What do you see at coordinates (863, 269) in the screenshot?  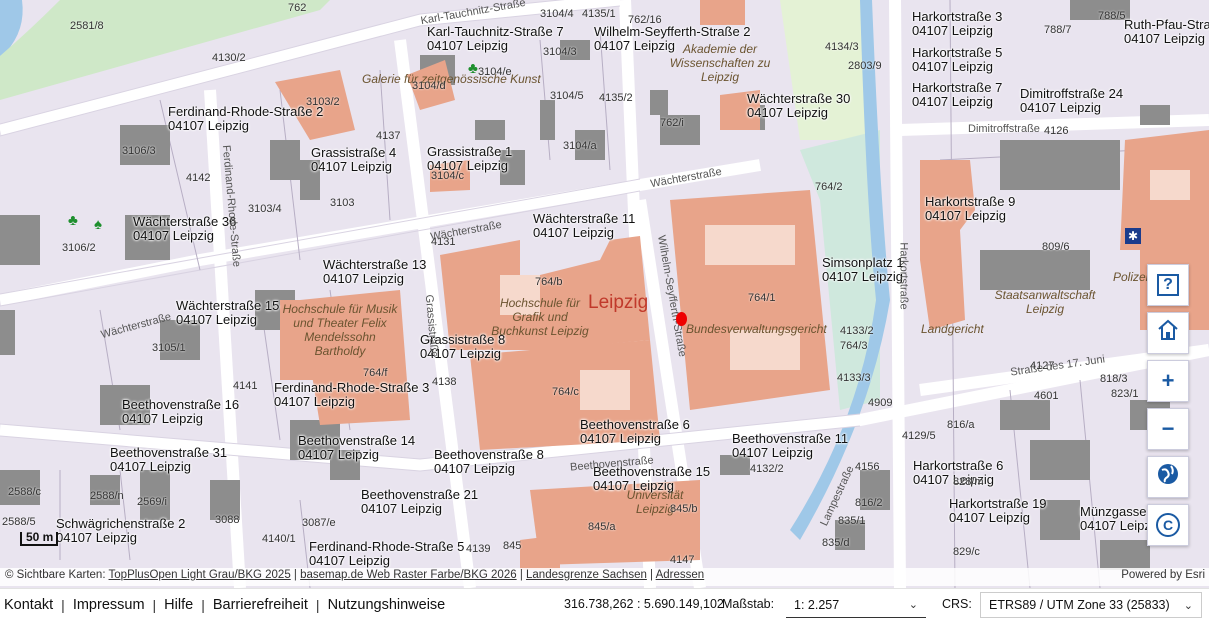 I see `address-label: Simsonplatz 1 04107 Leipzig` at bounding box center [863, 269].